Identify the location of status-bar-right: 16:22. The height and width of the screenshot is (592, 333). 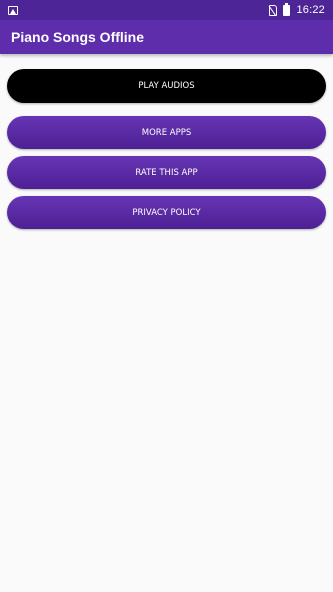
(297, 9).